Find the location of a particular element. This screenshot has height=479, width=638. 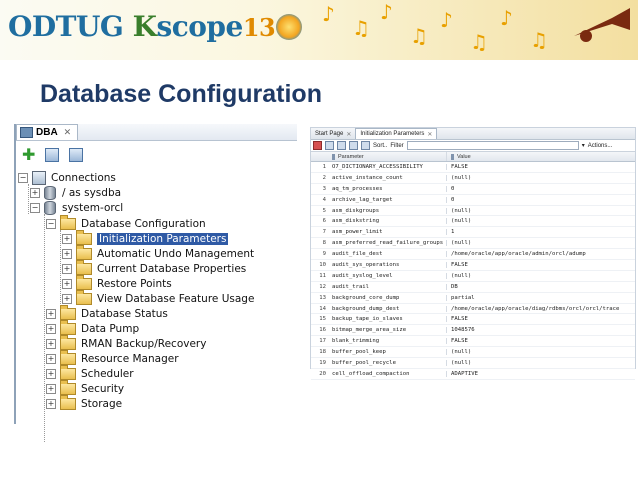

pin-icon is located at coordinates (317, 145).